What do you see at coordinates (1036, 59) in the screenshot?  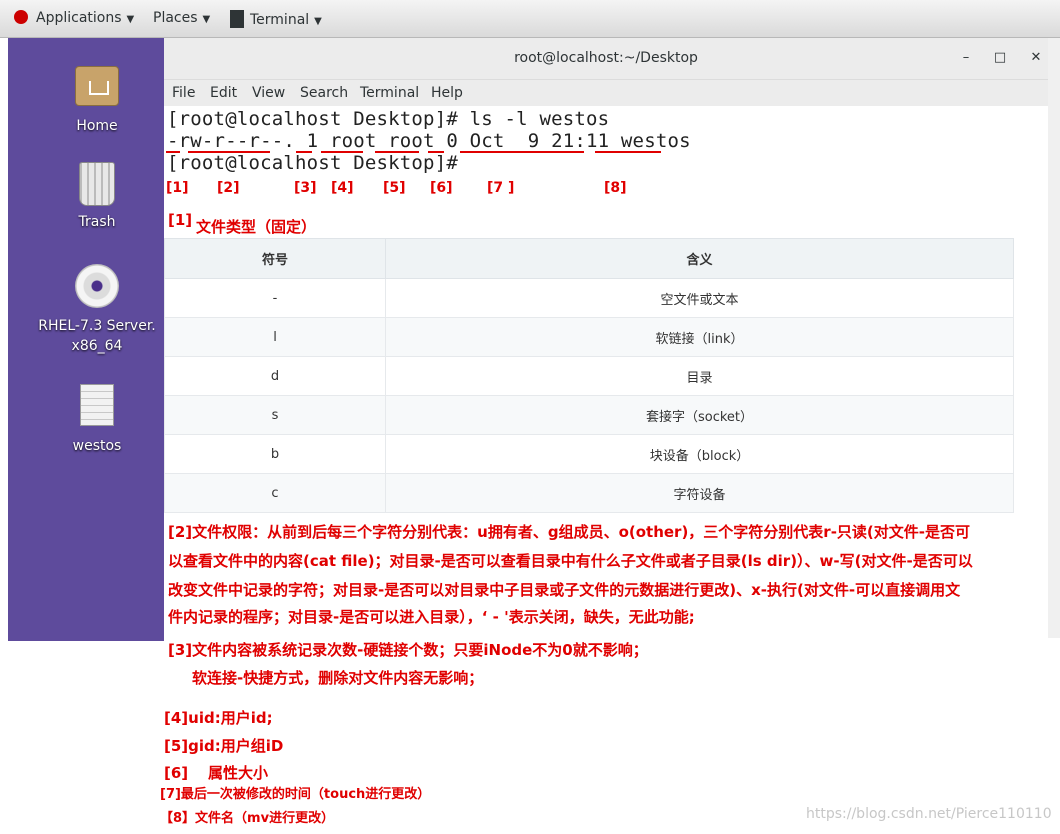 I see `close-button: ✕` at bounding box center [1036, 59].